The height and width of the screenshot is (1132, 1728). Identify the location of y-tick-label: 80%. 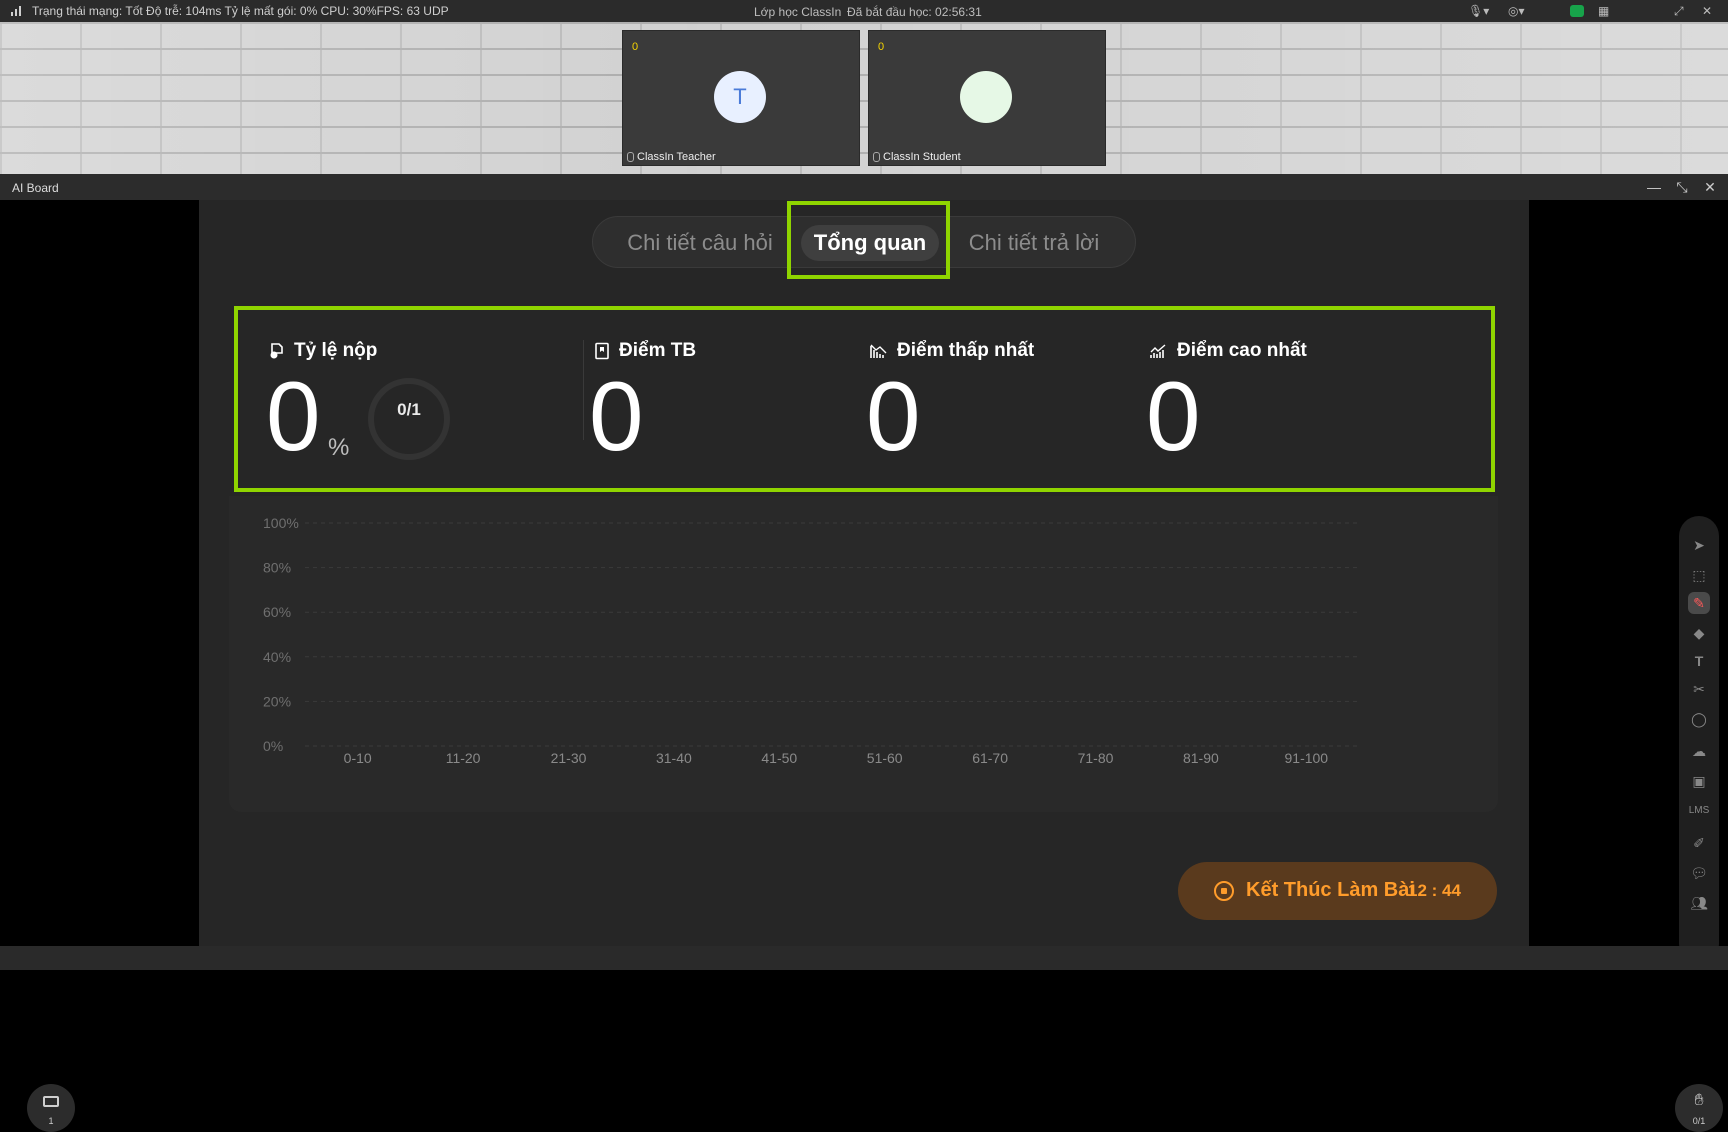
(277, 568).